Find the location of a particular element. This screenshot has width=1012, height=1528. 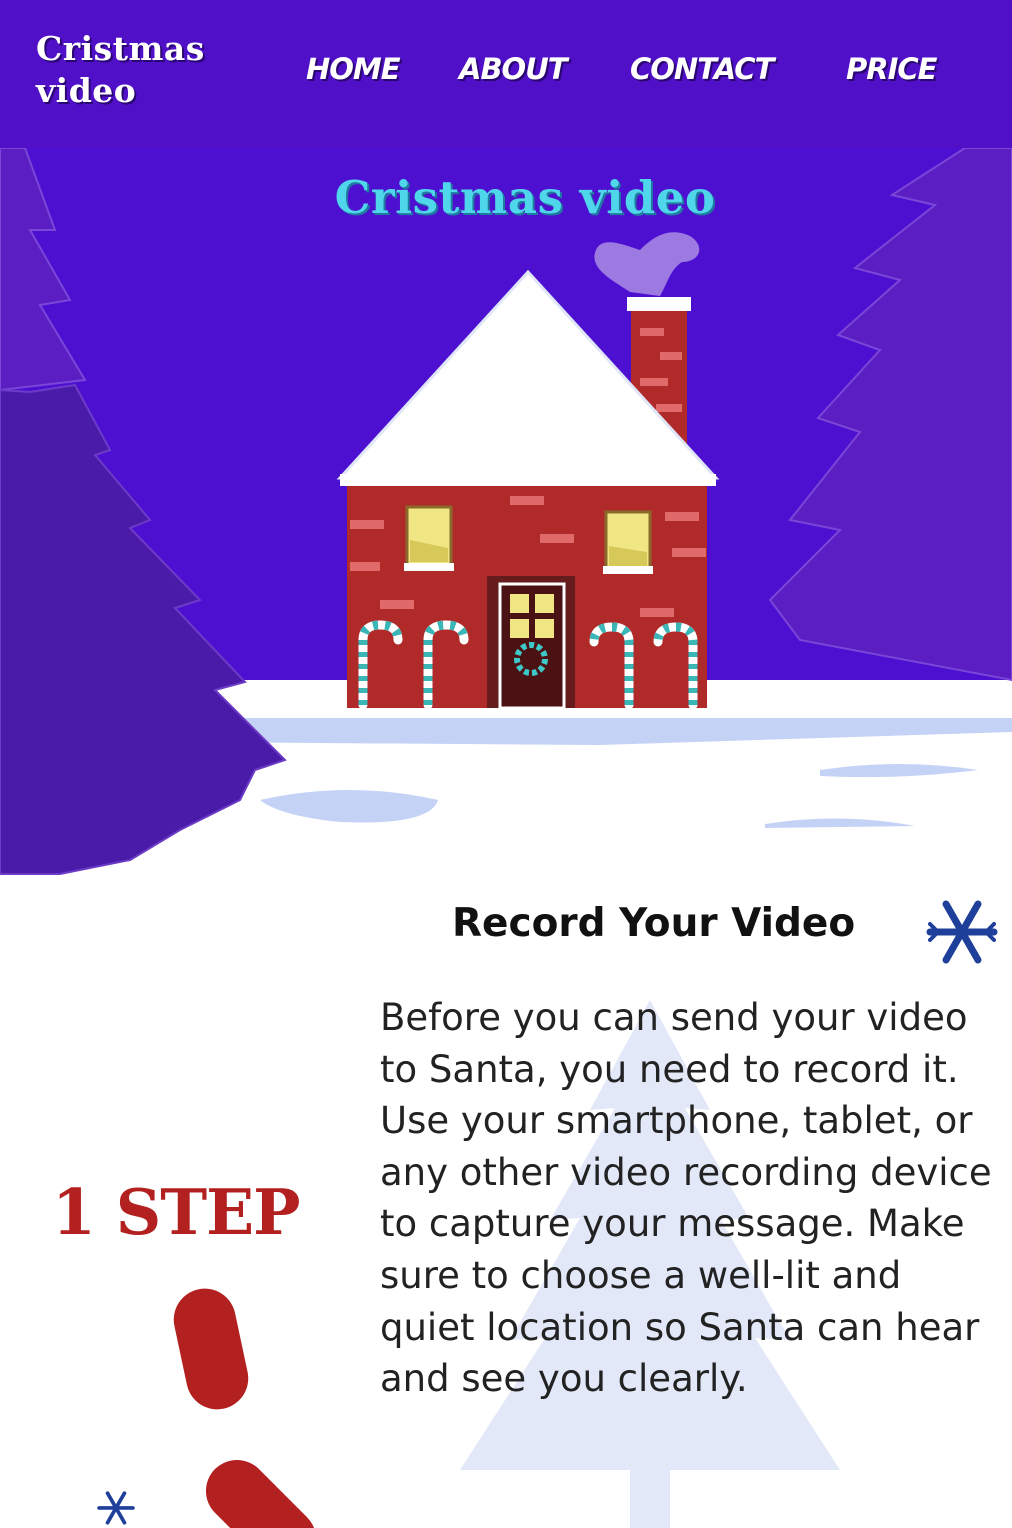

section-title: Record Your Video is located at coordinates (654, 923).